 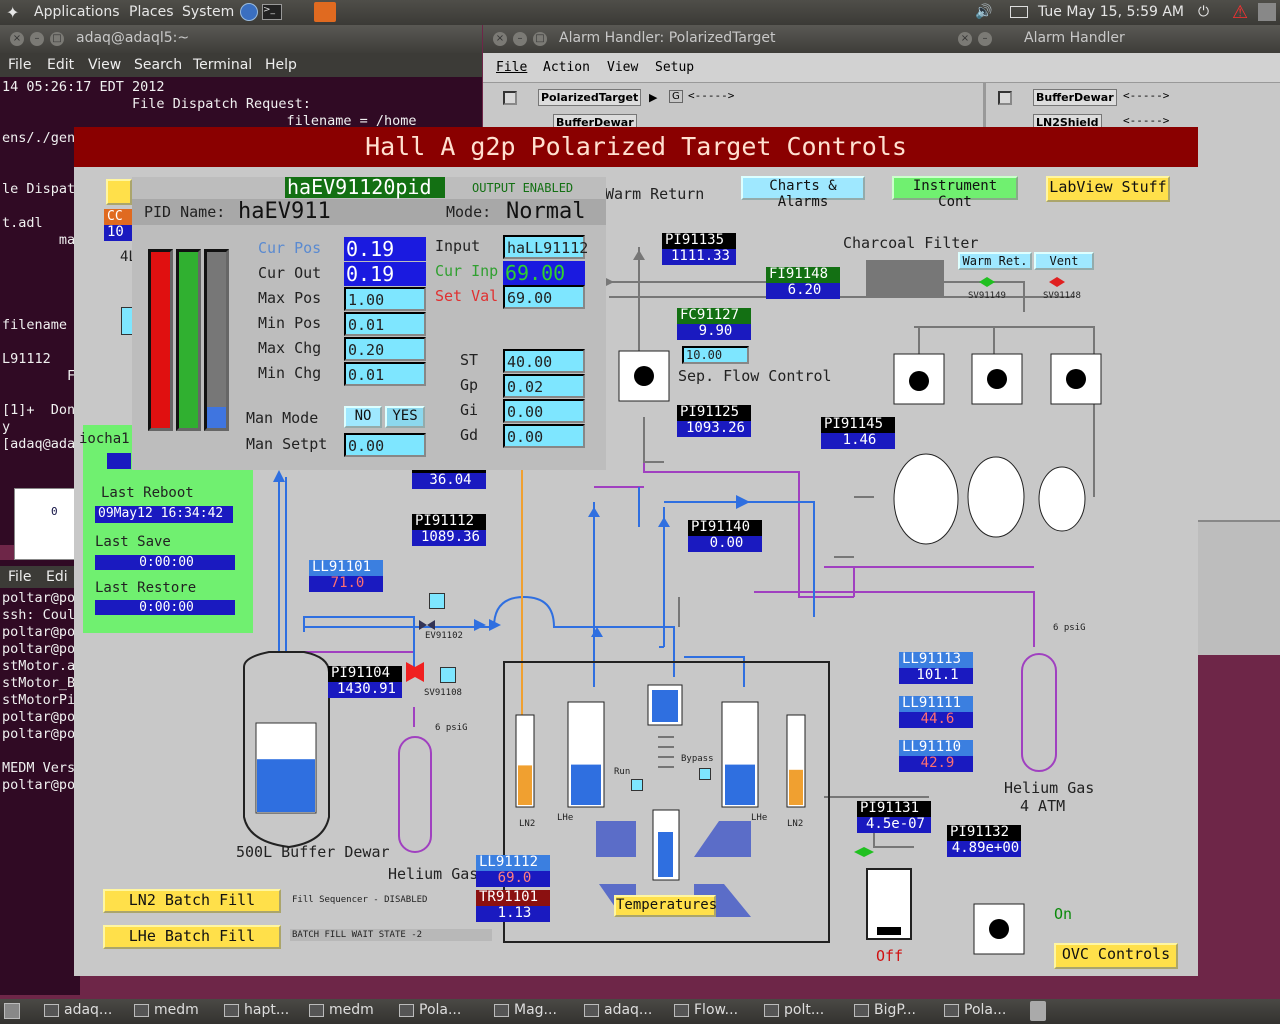 I want to click on lhe-batch-fill-button: LHe Batch Fill, so click(x=192, y=937).